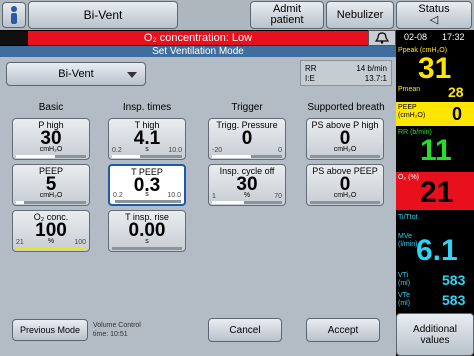 The height and width of the screenshot is (356, 474). What do you see at coordinates (436, 150) in the screenshot?
I see `rr-value: 11` at bounding box center [436, 150].